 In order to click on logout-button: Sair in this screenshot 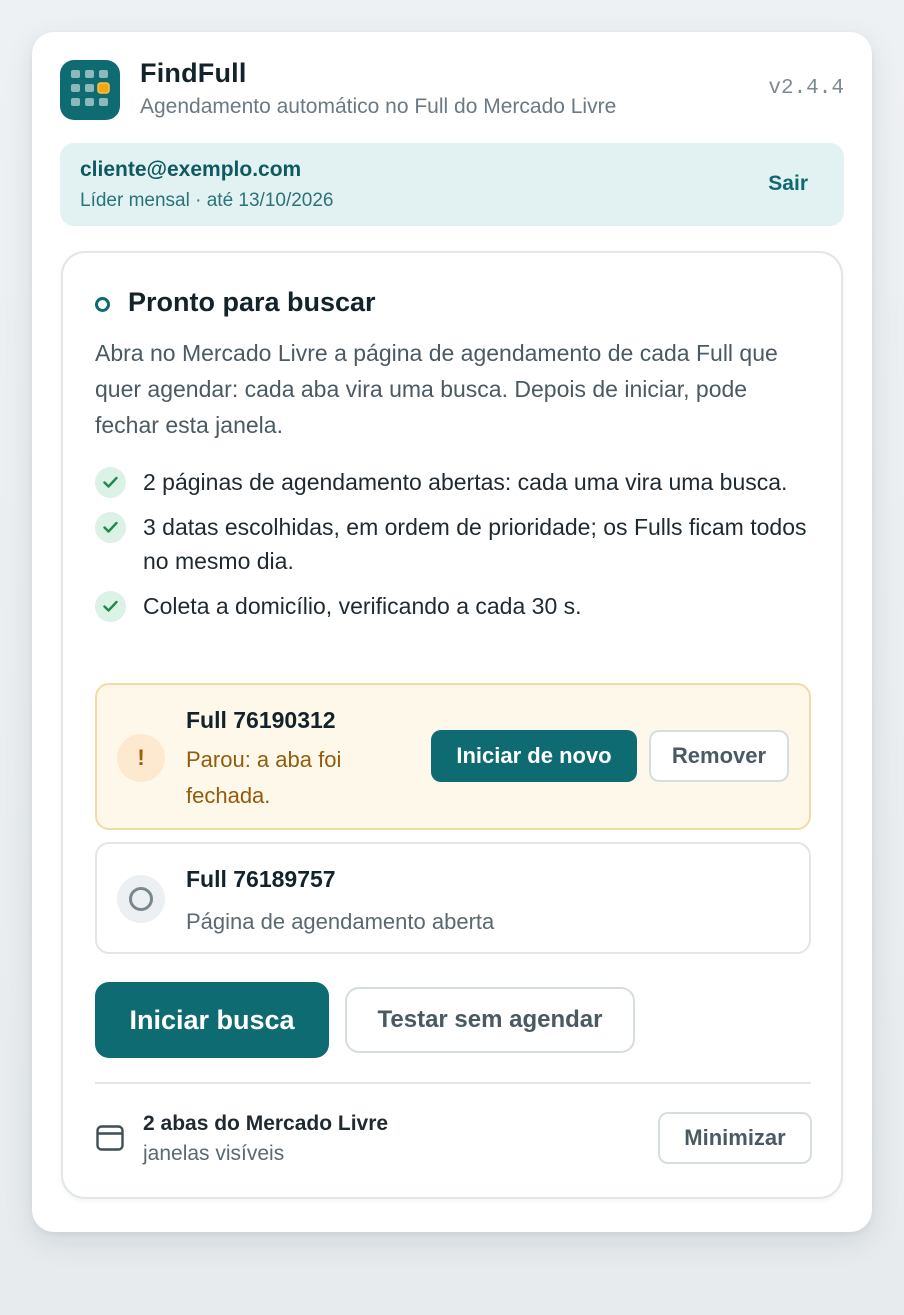, I will do `click(788, 184)`.